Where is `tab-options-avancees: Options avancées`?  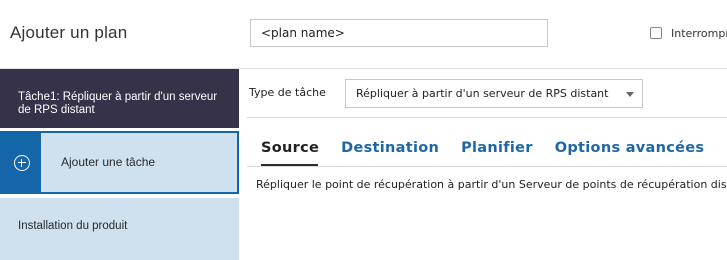
tab-options-avancees: Options avancées is located at coordinates (630, 148).